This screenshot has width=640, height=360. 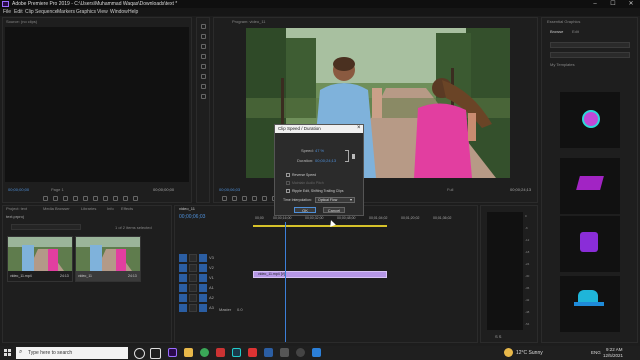 What do you see at coordinates (240, 309) in the screenshot?
I see `master-track-value: 0.0` at bounding box center [240, 309].